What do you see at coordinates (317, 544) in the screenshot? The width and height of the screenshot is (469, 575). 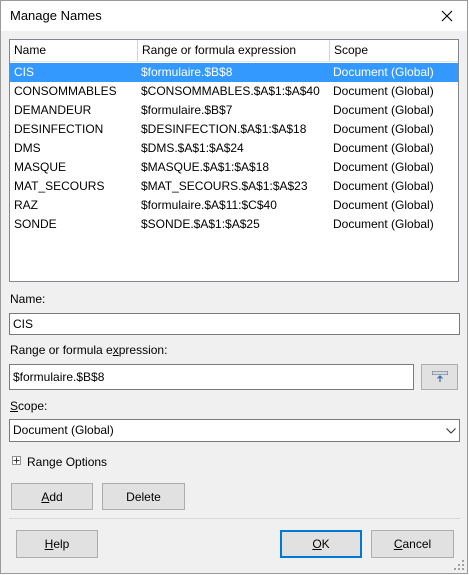 I see `ok-accel: O` at bounding box center [317, 544].